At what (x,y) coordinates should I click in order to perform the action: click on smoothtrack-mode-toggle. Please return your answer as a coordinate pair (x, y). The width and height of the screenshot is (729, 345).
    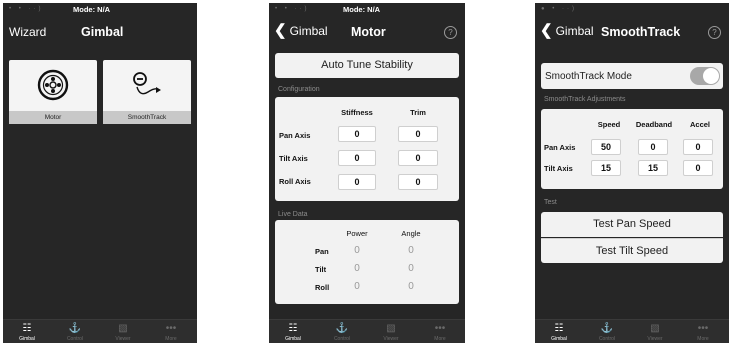
    Looking at the image, I should click on (705, 76).